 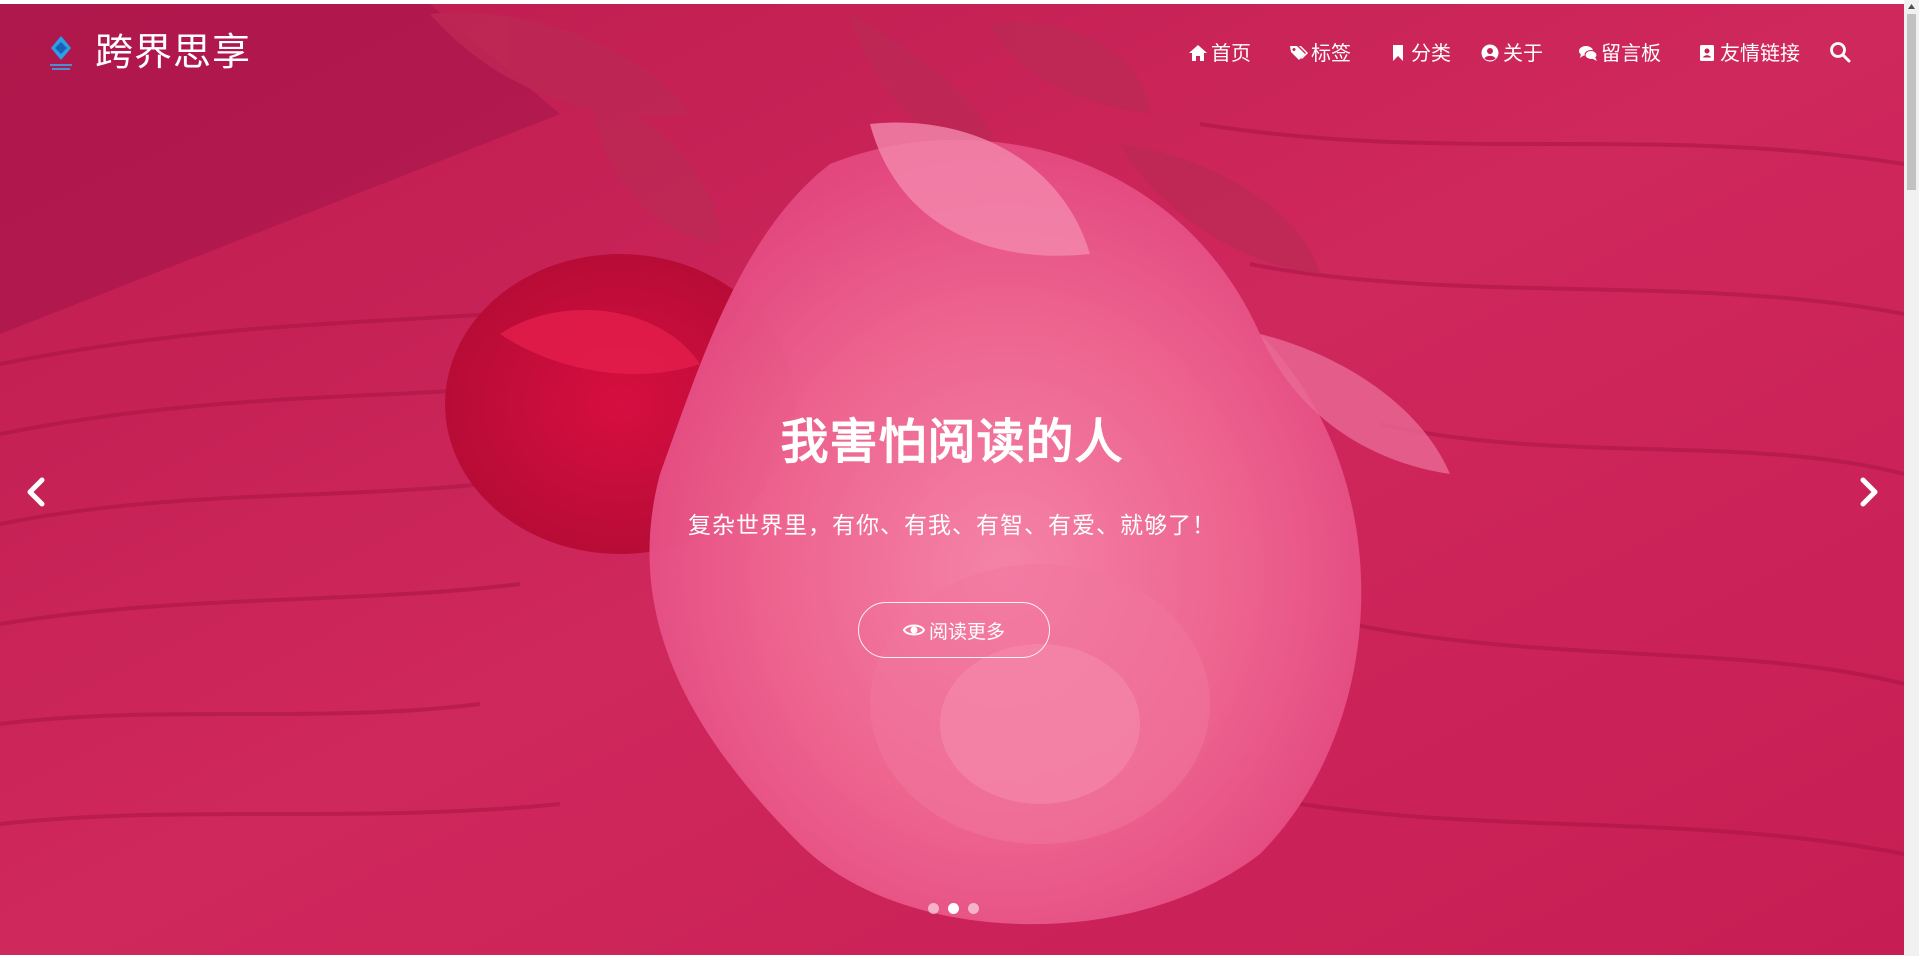 I want to click on site-header: 跨界思享 首页 标签 分类 关于 留言板 友情链接, so click(x=952, y=52).